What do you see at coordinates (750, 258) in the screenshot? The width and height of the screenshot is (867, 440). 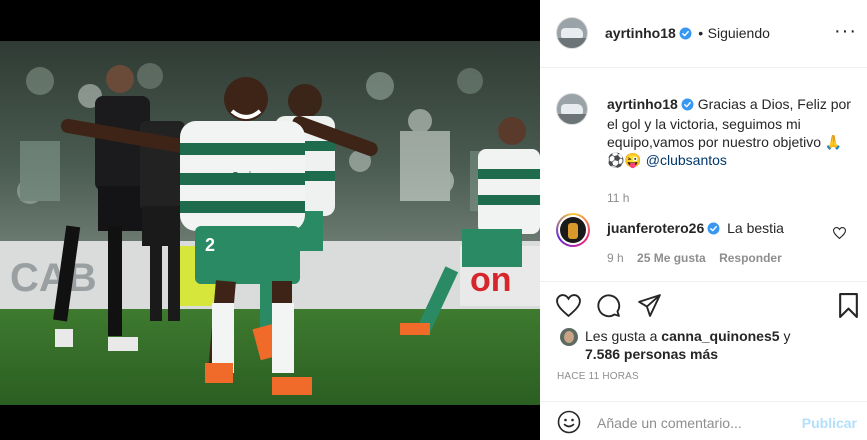 I see `comment-reply-button: Responder` at bounding box center [750, 258].